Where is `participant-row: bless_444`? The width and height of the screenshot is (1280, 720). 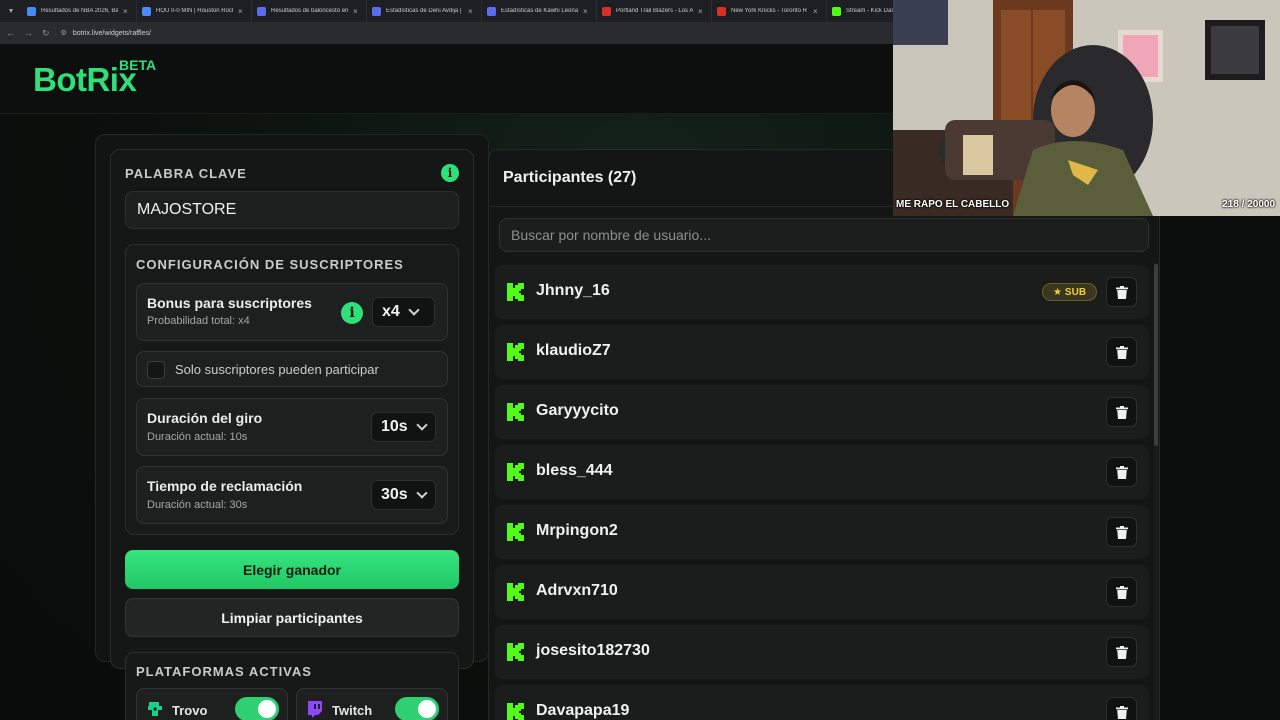 participant-row: bless_444 is located at coordinates (822, 472).